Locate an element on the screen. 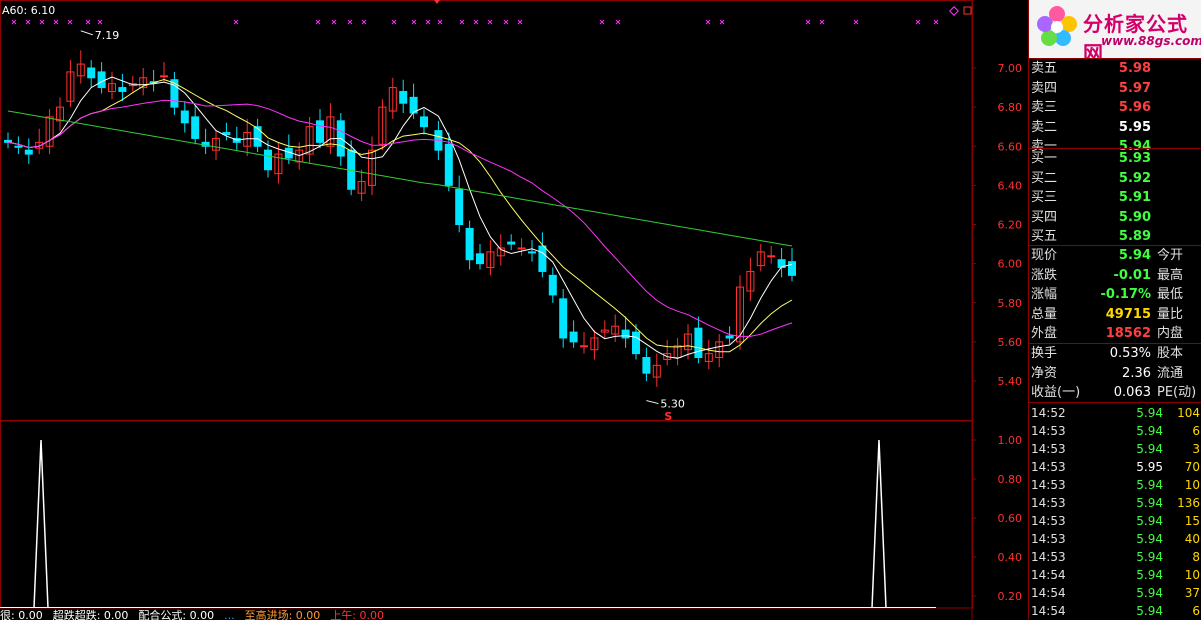  tick-volume: 6 is located at coordinates (1196, 431).